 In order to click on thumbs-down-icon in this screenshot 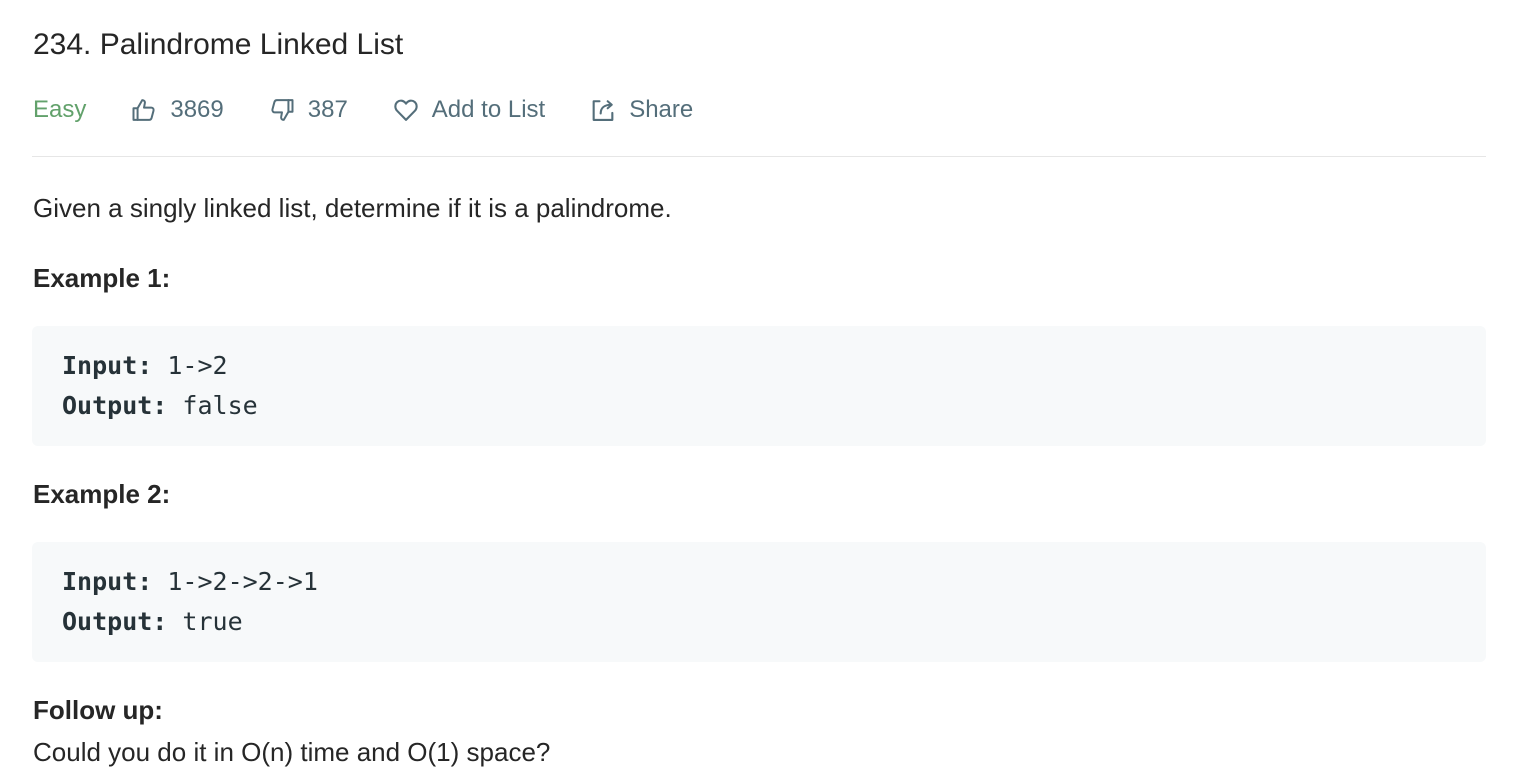, I will do `click(282, 110)`.